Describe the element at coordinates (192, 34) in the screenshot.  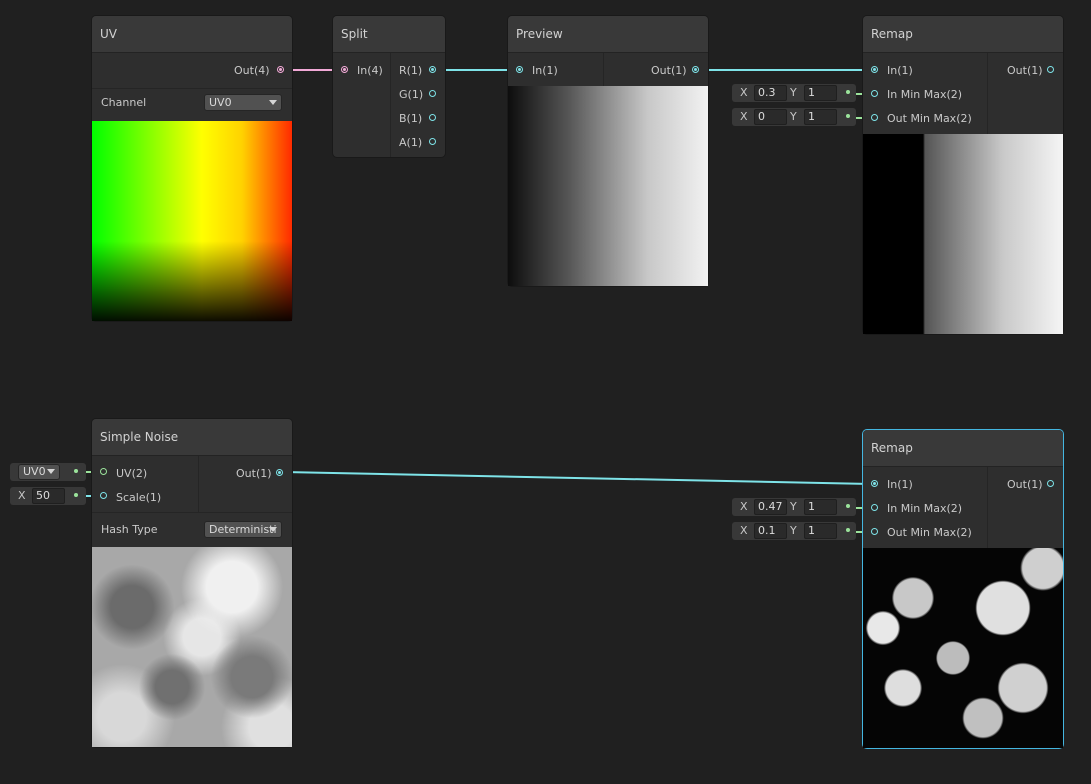
I see `uv-node-title: UV` at that location.